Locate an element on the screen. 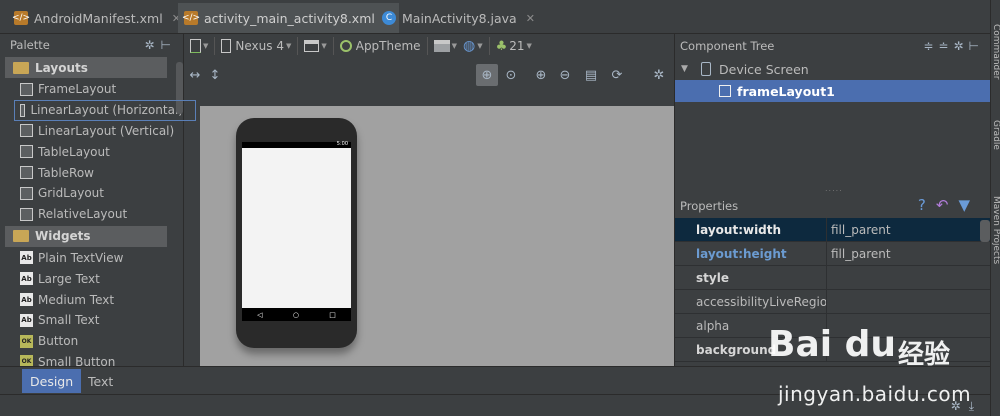  palette-item-tablerow: TableRow is located at coordinates (91, 172).